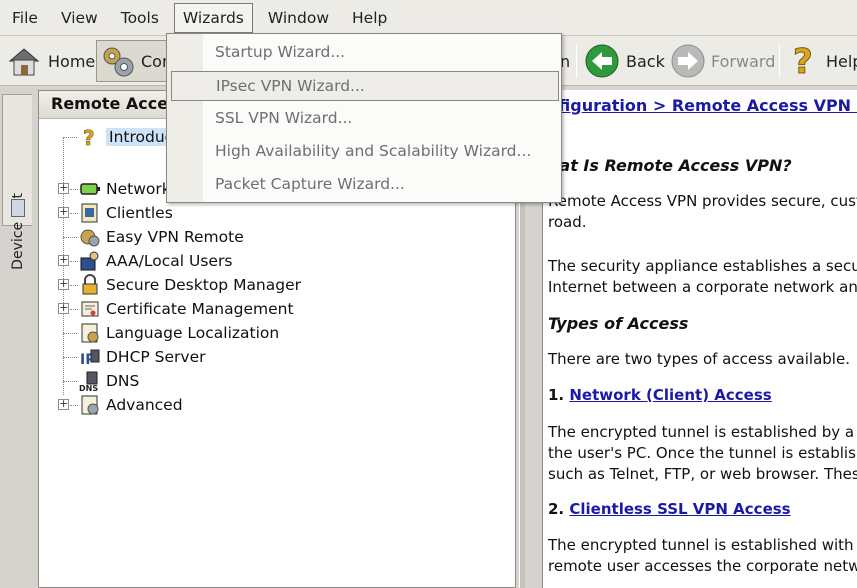  What do you see at coordinates (702, 201) in the screenshot?
I see `paragraph-line: Remote Access VPN provides secure, custo` at bounding box center [702, 201].